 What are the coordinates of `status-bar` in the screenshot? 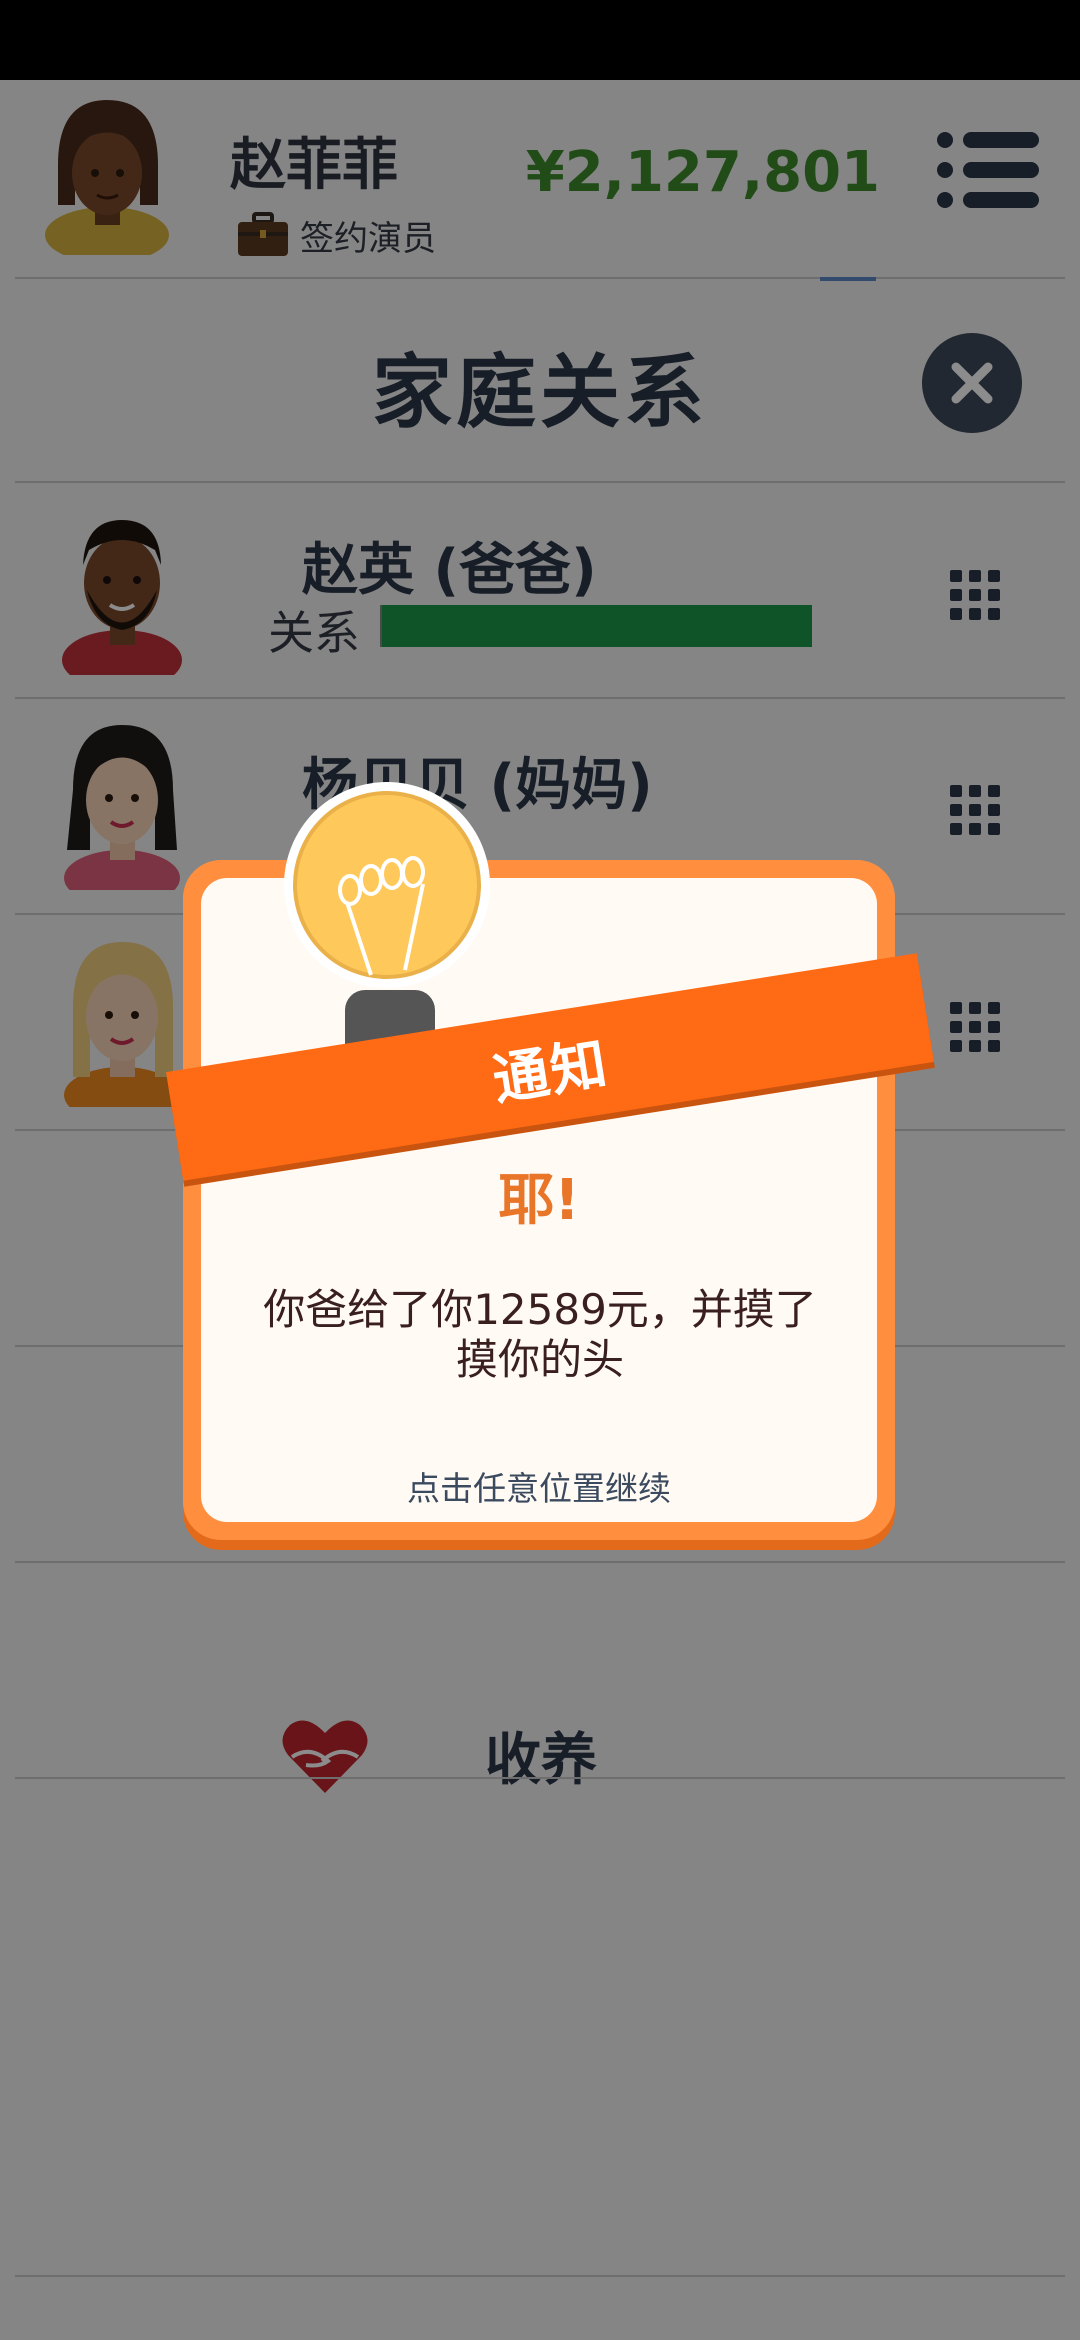 It's located at (540, 40).